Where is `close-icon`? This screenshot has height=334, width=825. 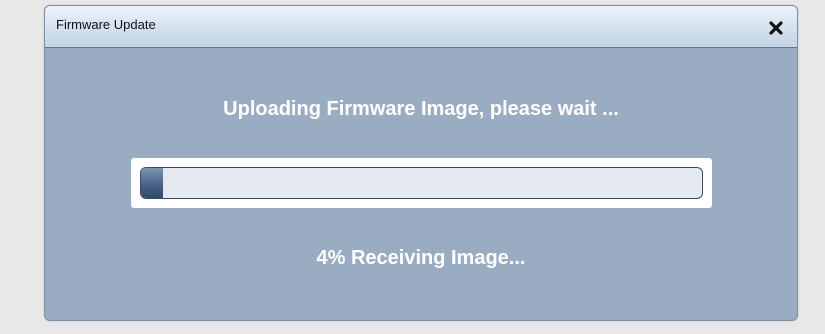 close-icon is located at coordinates (776, 28).